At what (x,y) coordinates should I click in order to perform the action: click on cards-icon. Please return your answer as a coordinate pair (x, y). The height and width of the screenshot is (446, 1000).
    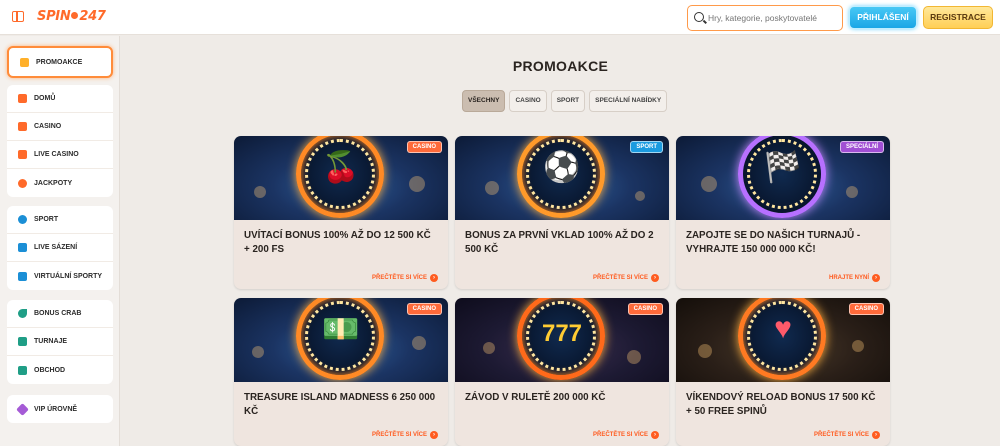
    Looking at the image, I should click on (22, 126).